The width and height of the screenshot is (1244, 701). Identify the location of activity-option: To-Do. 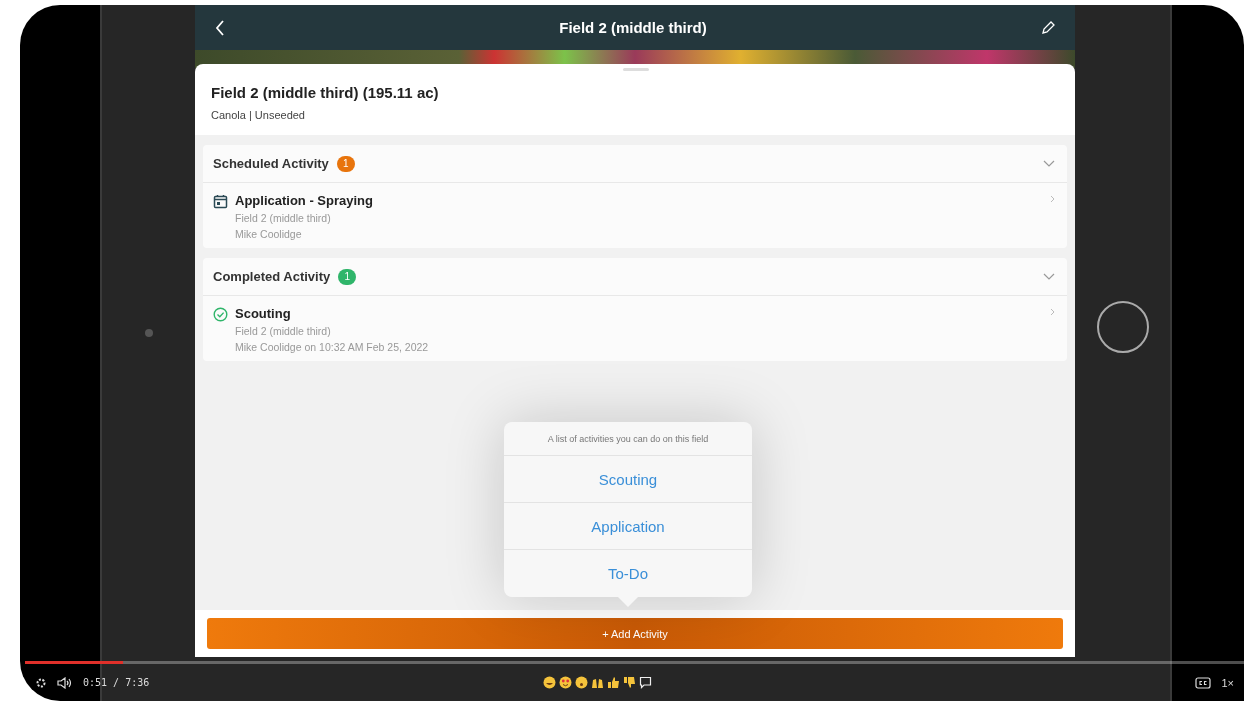
(628, 573).